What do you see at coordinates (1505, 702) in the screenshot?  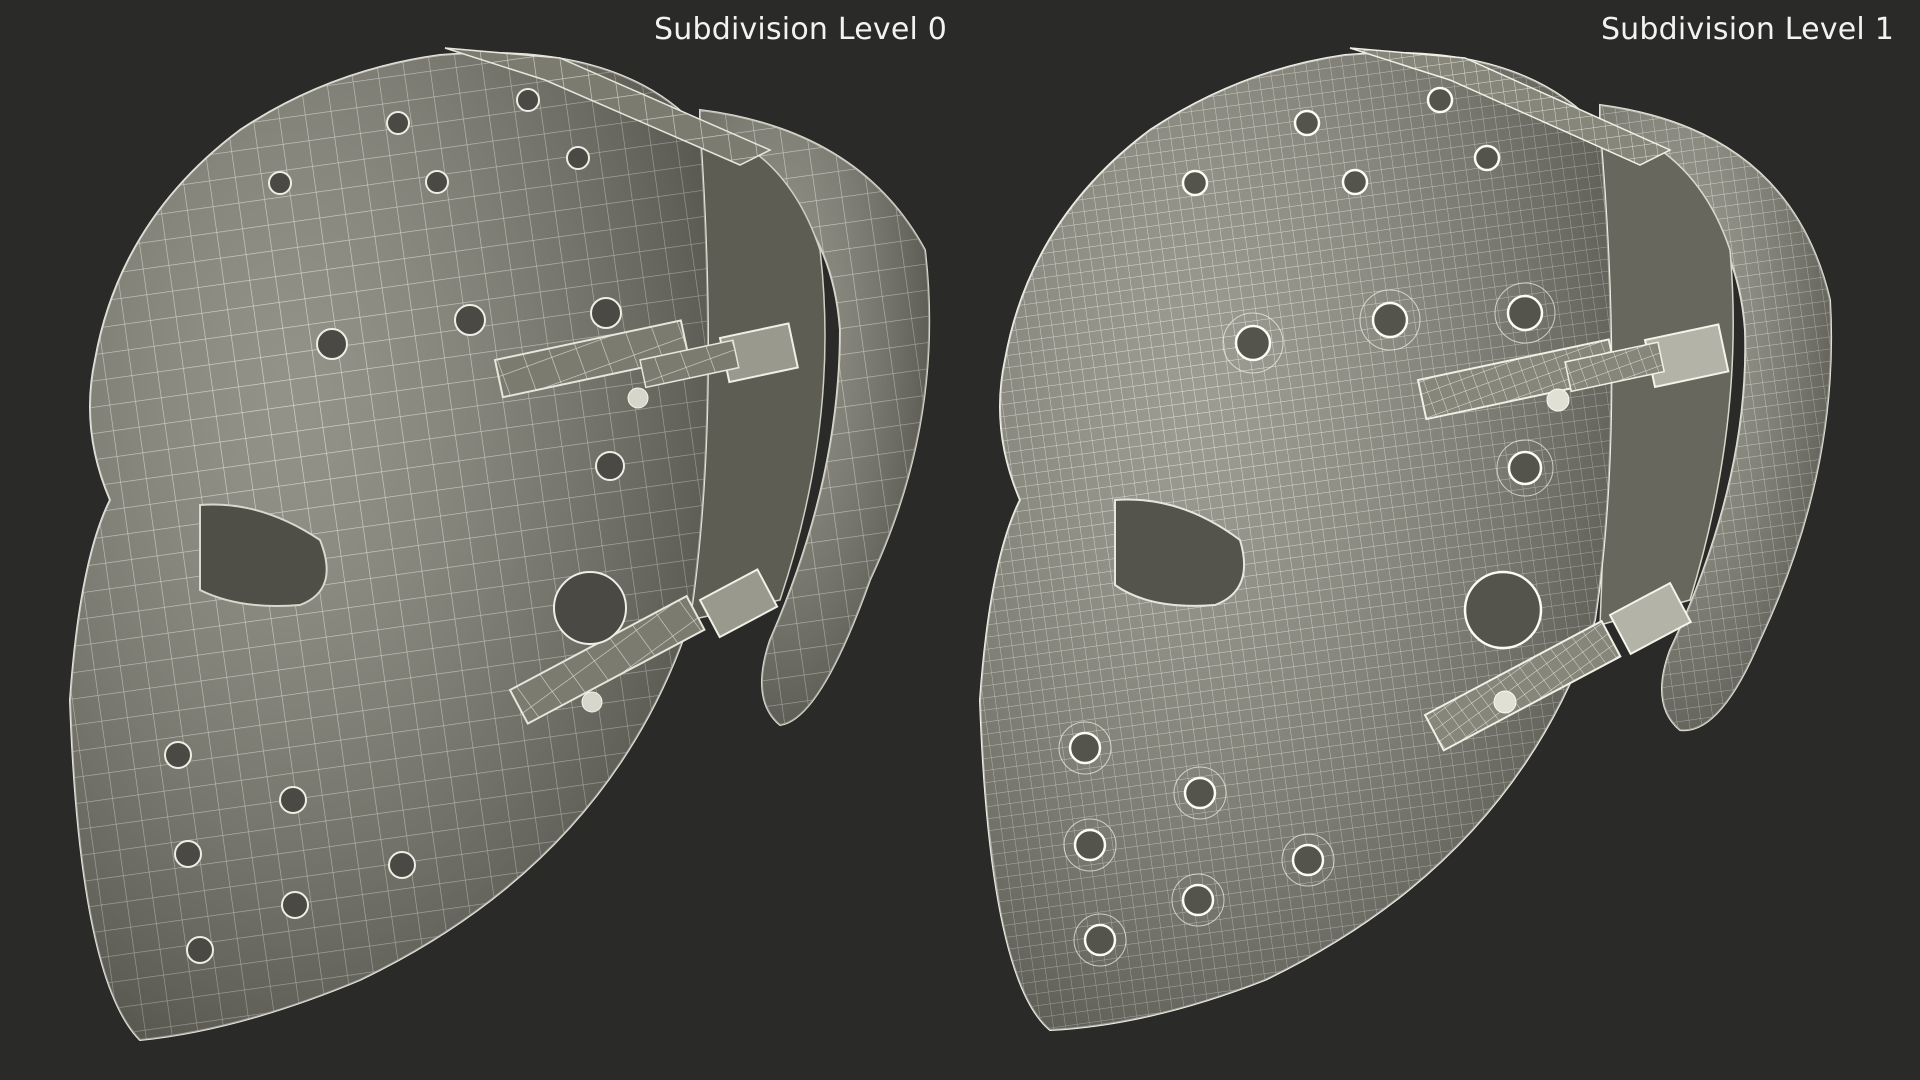 I see `rivet-lower-right` at bounding box center [1505, 702].